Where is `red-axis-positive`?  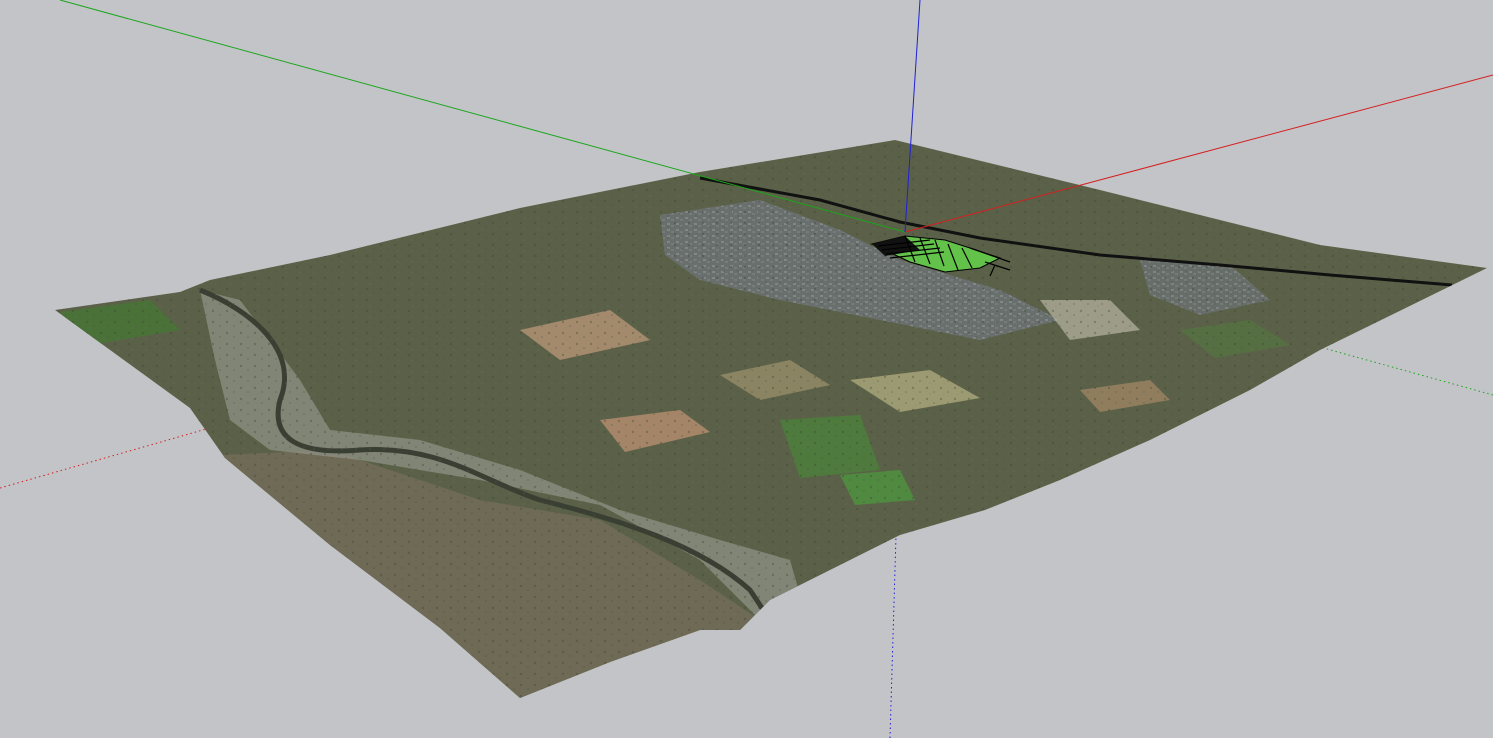
red-axis-positive is located at coordinates (1198, 153).